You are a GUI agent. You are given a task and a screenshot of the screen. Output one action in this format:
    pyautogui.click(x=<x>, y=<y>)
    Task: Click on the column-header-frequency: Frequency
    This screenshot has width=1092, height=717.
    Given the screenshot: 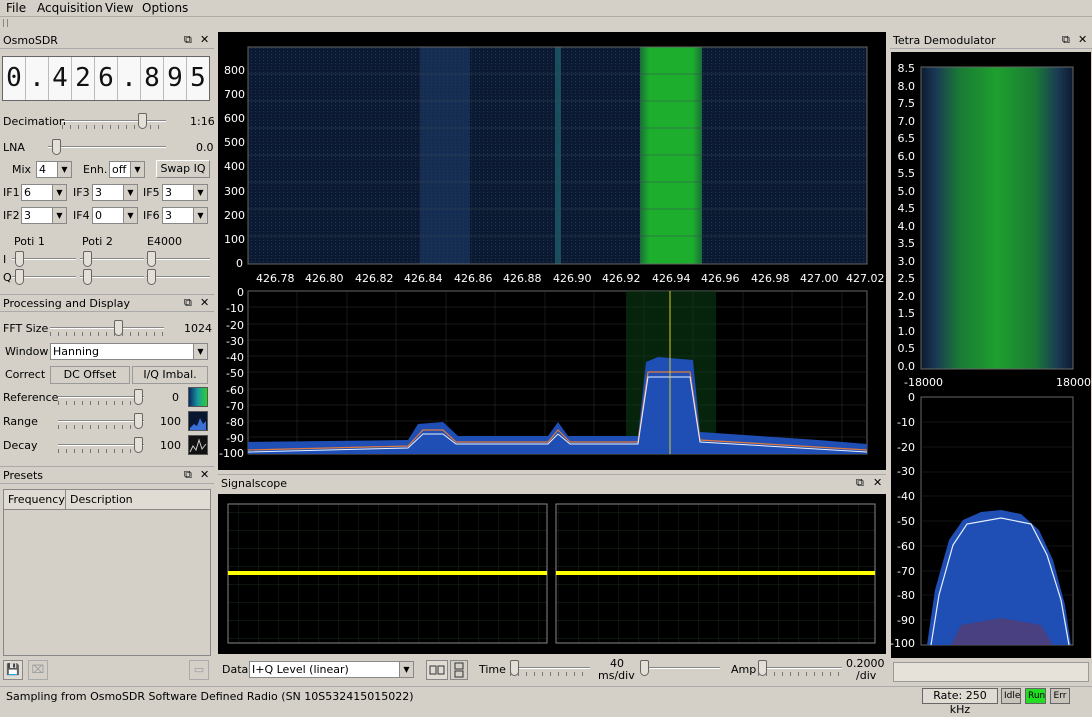 What is the action you would take?
    pyautogui.click(x=35, y=500)
    